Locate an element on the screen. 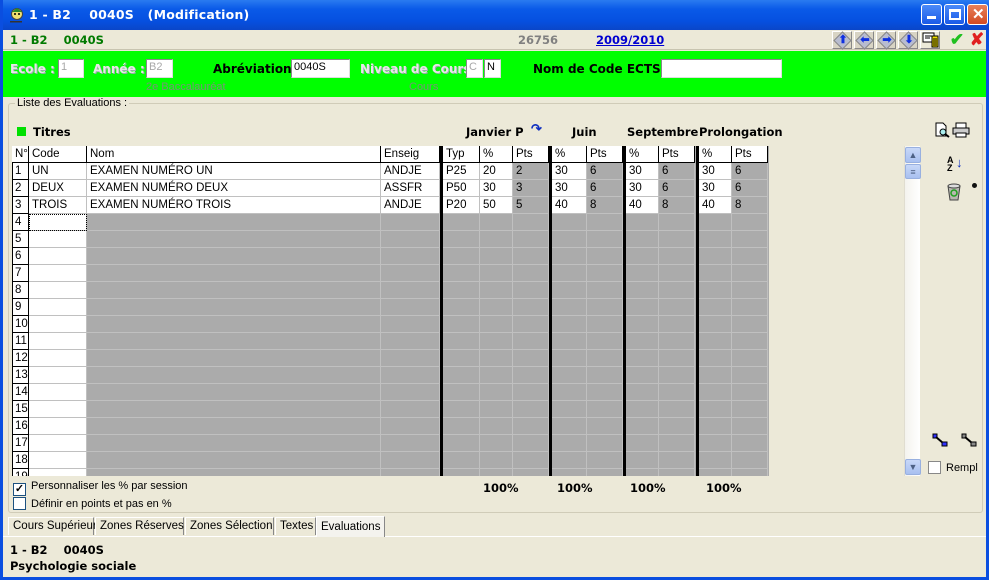  grid-cell: 40 is located at coordinates (569, 205).